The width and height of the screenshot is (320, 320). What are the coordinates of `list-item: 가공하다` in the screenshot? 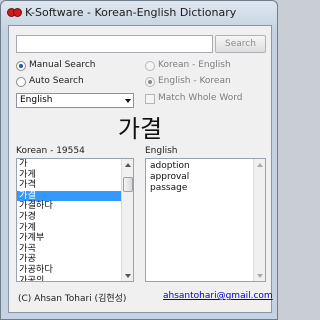 It's located at (75, 270).